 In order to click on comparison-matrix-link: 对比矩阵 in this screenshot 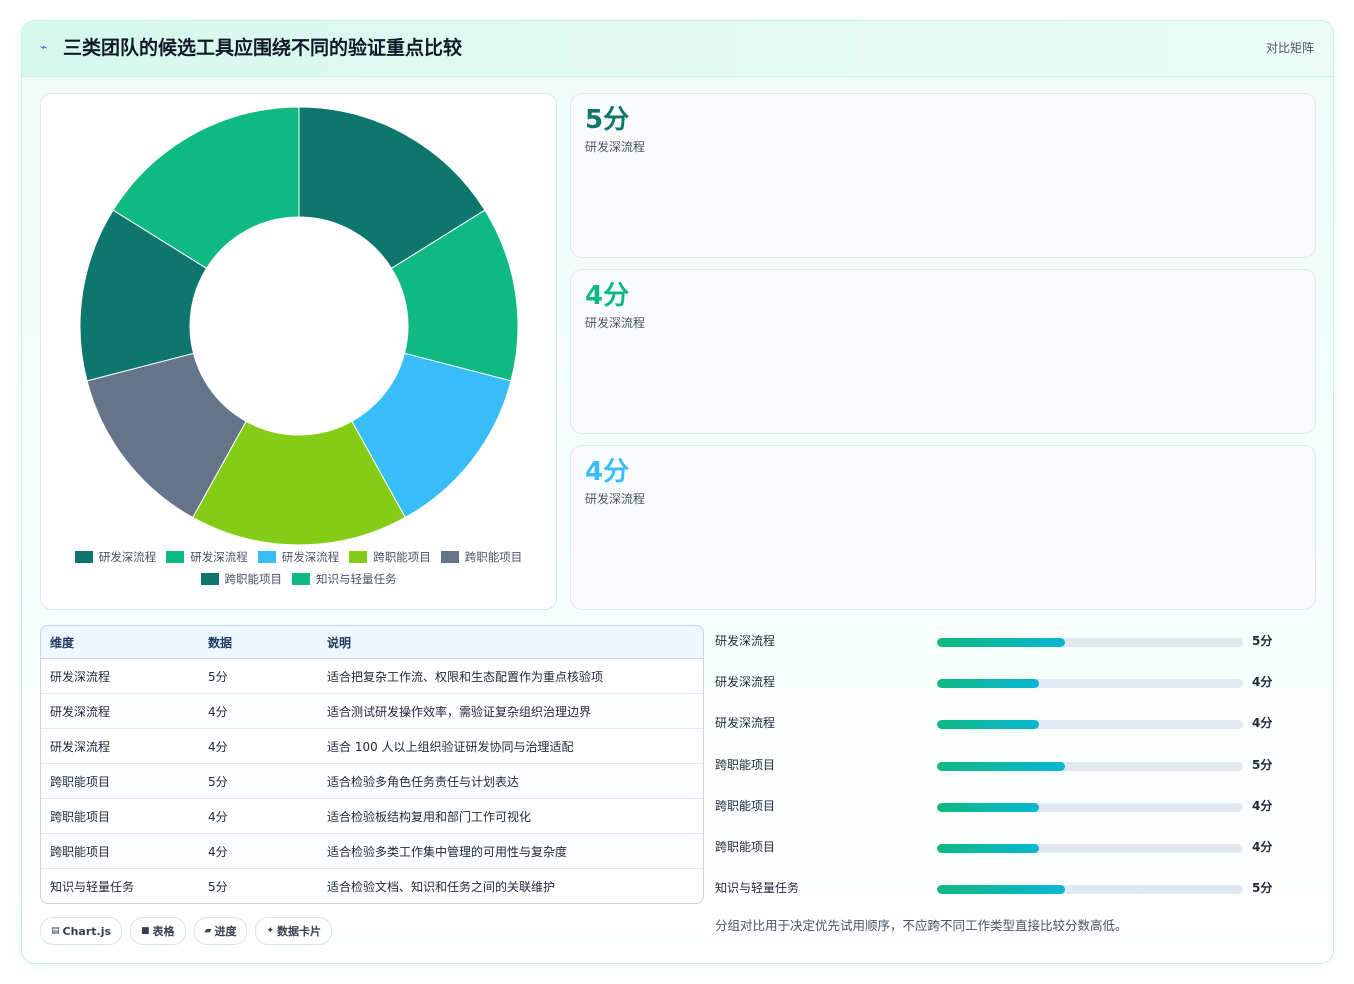, I will do `click(1290, 48)`.